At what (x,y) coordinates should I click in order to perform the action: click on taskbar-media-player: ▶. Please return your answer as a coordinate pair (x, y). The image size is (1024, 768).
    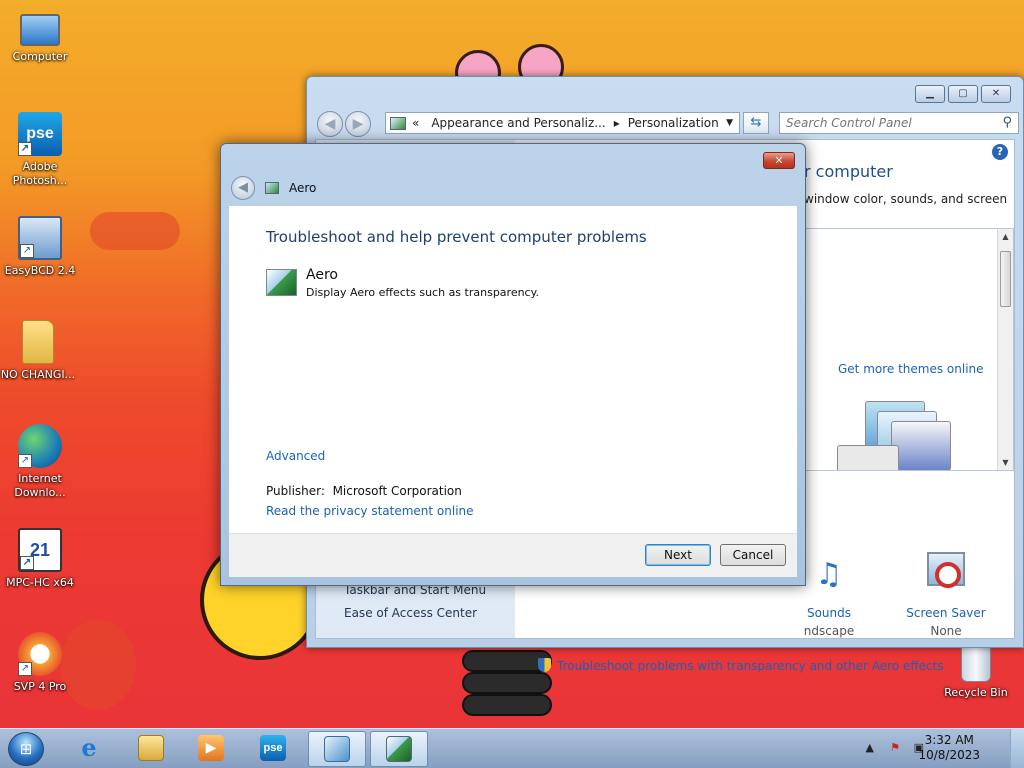
    Looking at the image, I should click on (211, 749).